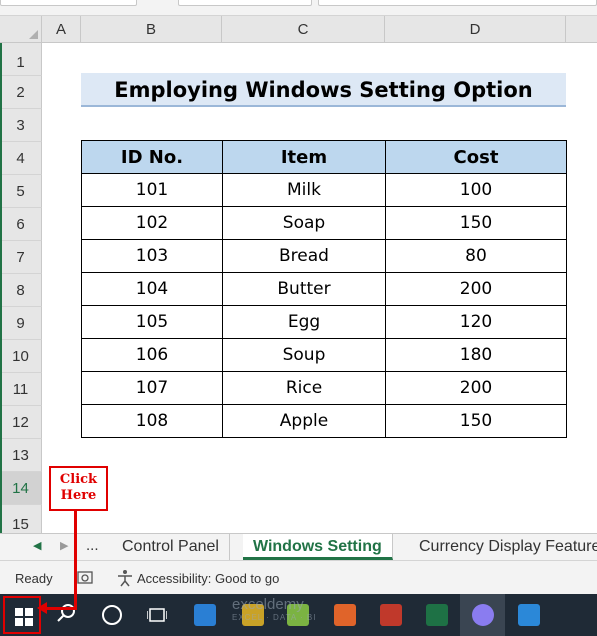 The height and width of the screenshot is (636, 597). I want to click on formula-controls, so click(245, 3).